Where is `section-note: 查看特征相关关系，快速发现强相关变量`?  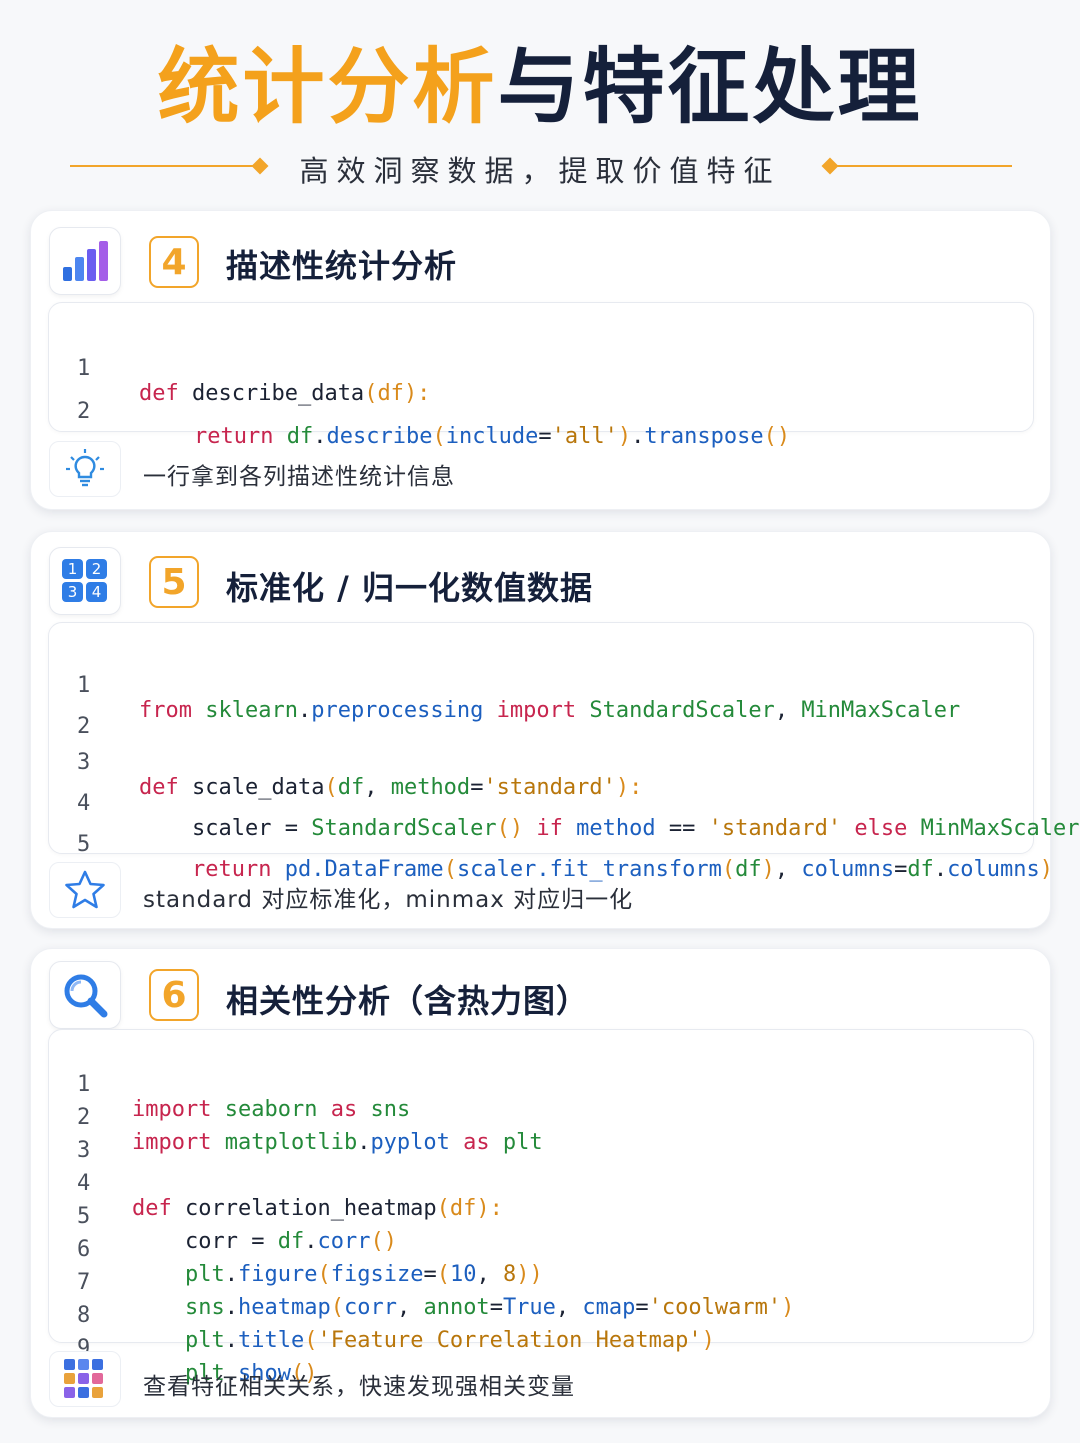
section-note: 查看特征相关关系，快速发现强相关变量 is located at coordinates (359, 1387).